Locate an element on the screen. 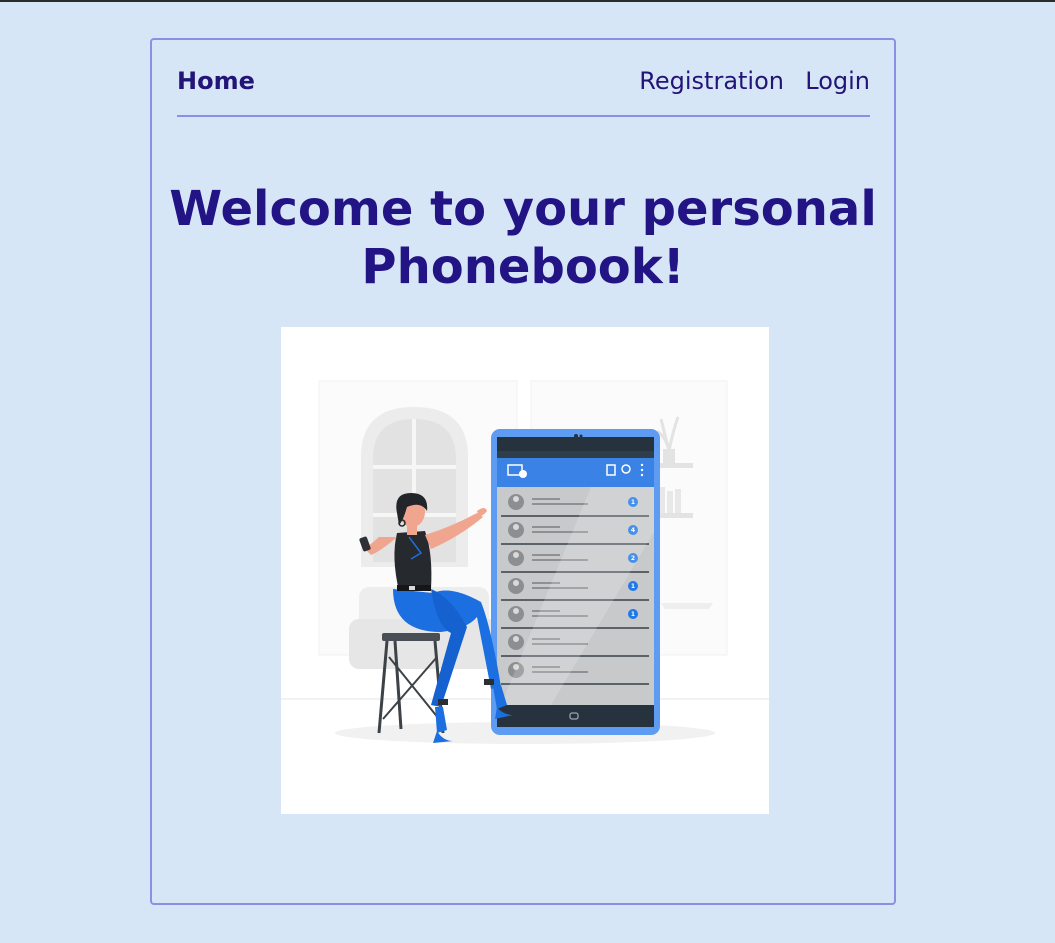  nav-link-home: Home is located at coordinates (216, 81).